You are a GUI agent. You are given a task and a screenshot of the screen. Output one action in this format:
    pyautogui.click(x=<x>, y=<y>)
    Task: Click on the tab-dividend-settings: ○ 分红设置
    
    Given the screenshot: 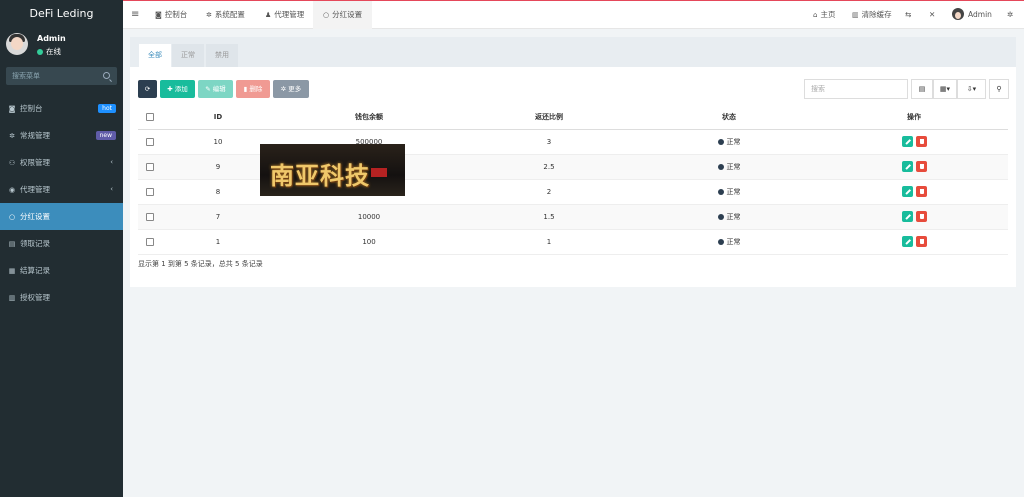 What is the action you would take?
    pyautogui.click(x=343, y=15)
    